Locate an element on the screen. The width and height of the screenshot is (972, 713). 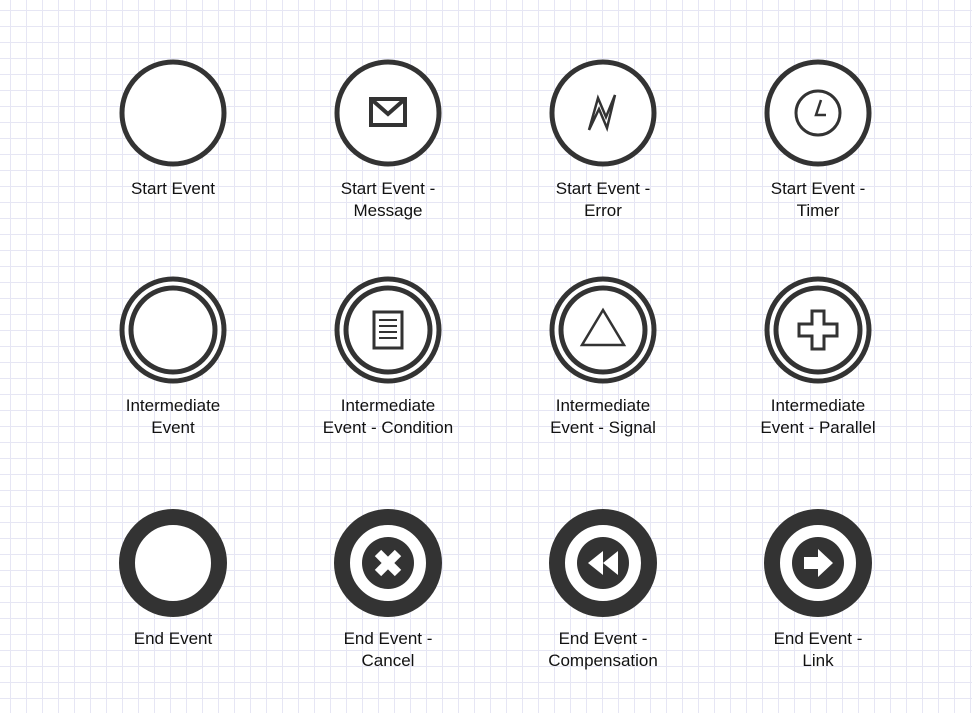
start-event-message-label: Start Event - Message is located at coordinates (388, 199).